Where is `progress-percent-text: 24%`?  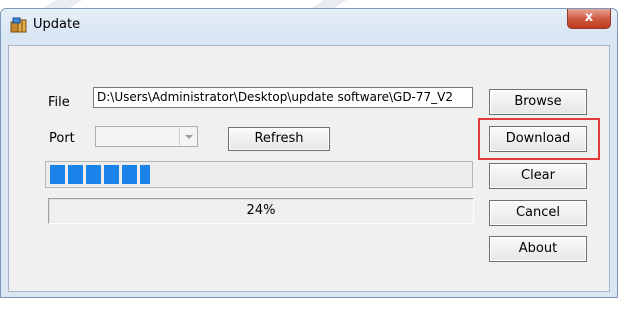
progress-percent-text: 24% is located at coordinates (261, 210).